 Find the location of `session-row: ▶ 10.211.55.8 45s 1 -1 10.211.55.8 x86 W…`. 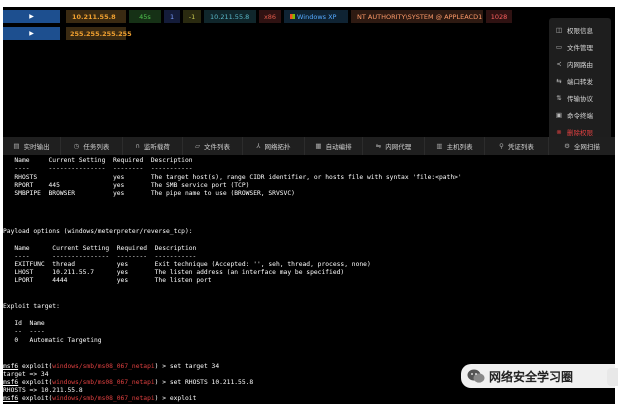

session-row: ▶ 10.211.55.8 45s 1 -1 10.211.55.8 x86 W… is located at coordinates (259, 16).